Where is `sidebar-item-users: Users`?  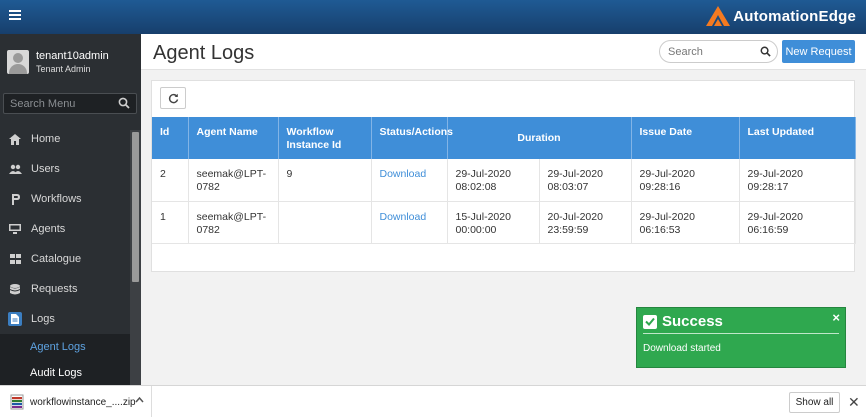 sidebar-item-users: Users is located at coordinates (65, 169).